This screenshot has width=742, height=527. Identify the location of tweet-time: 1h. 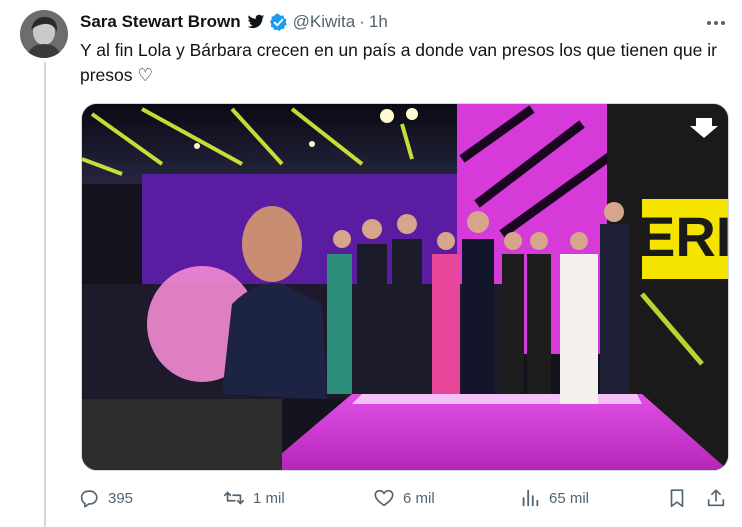
(378, 22).